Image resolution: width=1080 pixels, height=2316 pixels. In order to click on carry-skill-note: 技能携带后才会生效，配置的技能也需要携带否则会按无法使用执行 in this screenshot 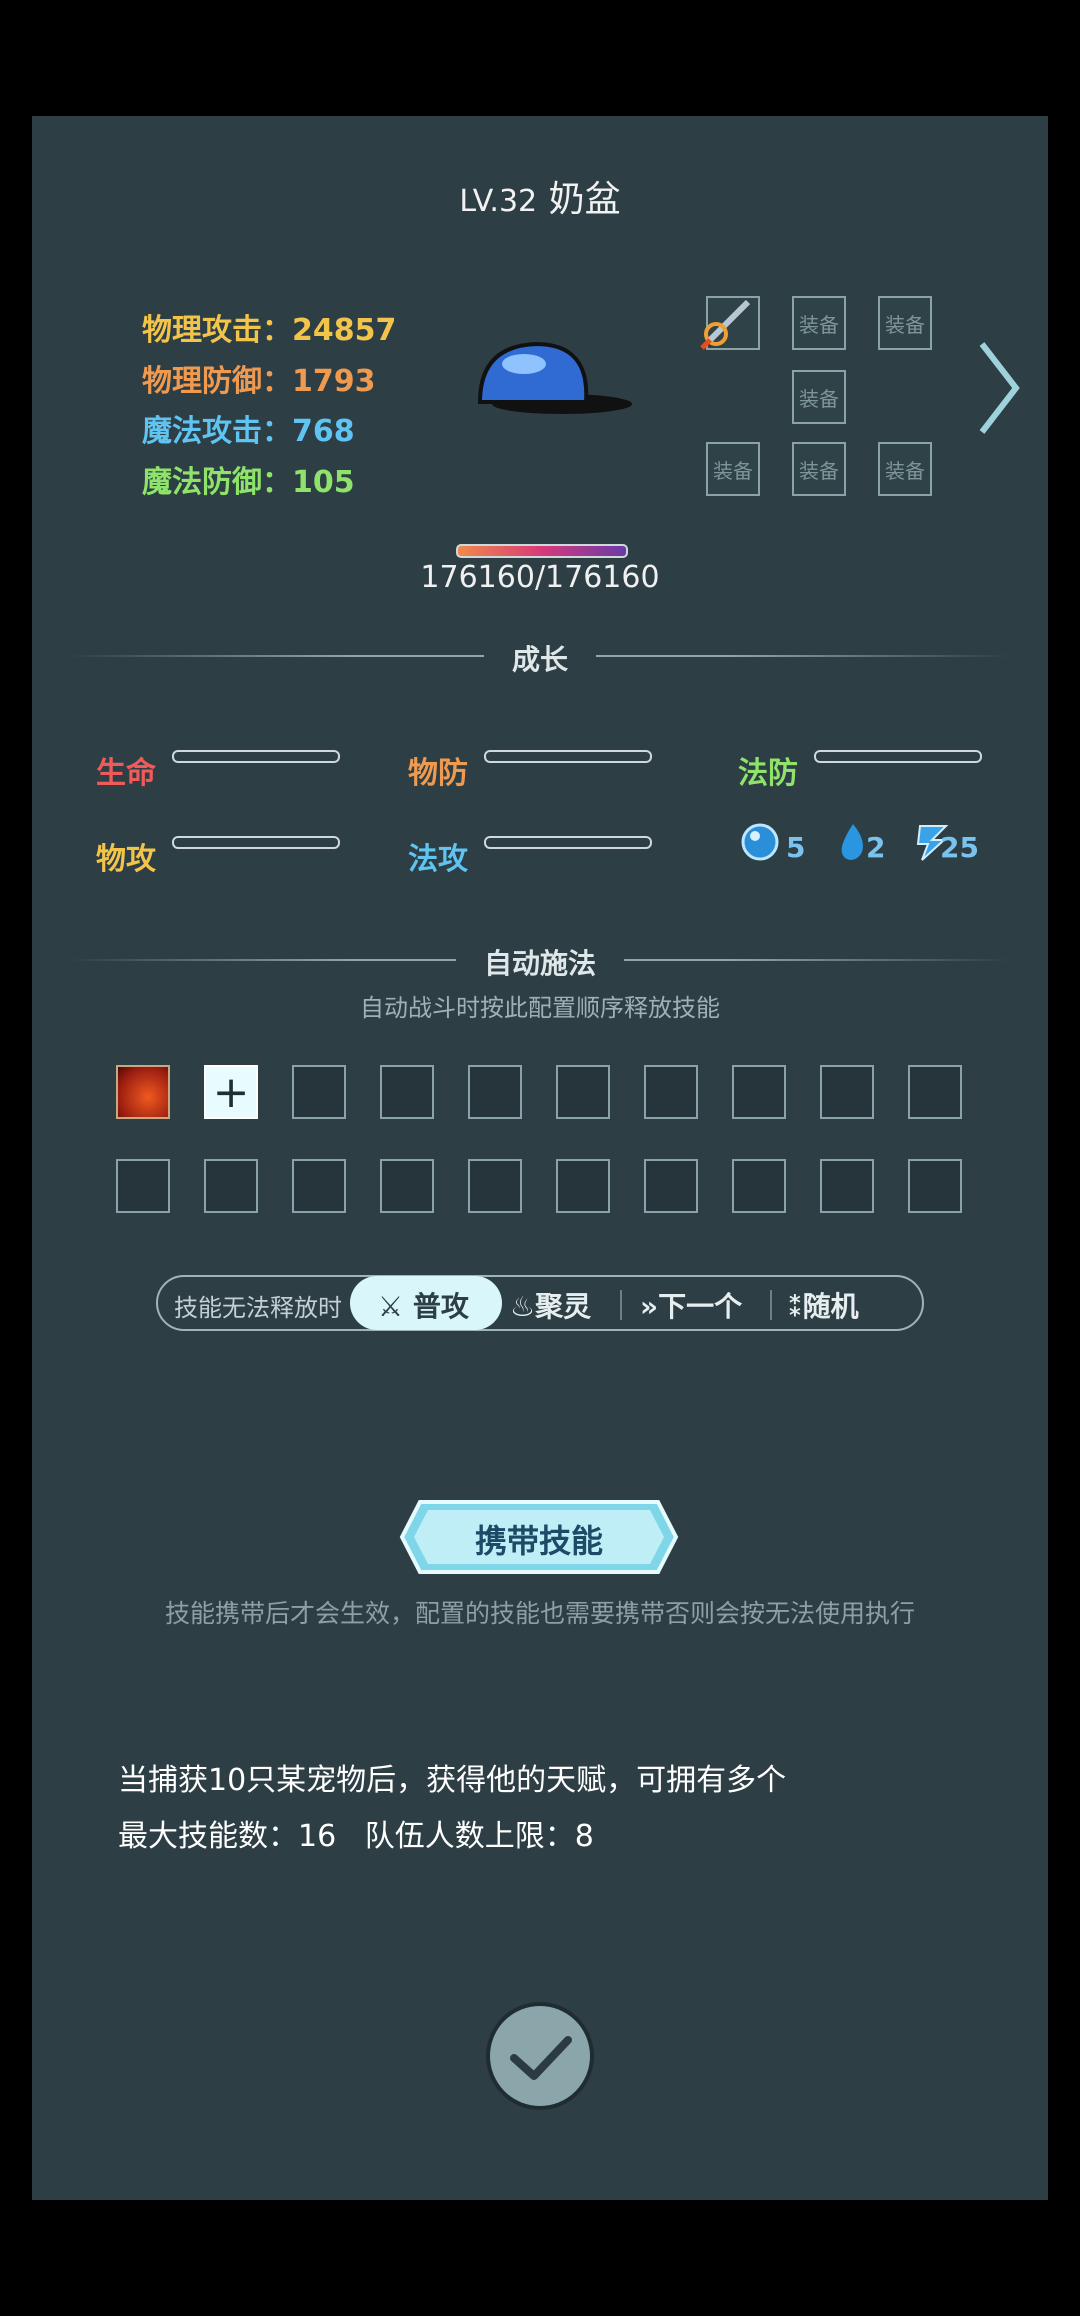, I will do `click(539, 1613)`.